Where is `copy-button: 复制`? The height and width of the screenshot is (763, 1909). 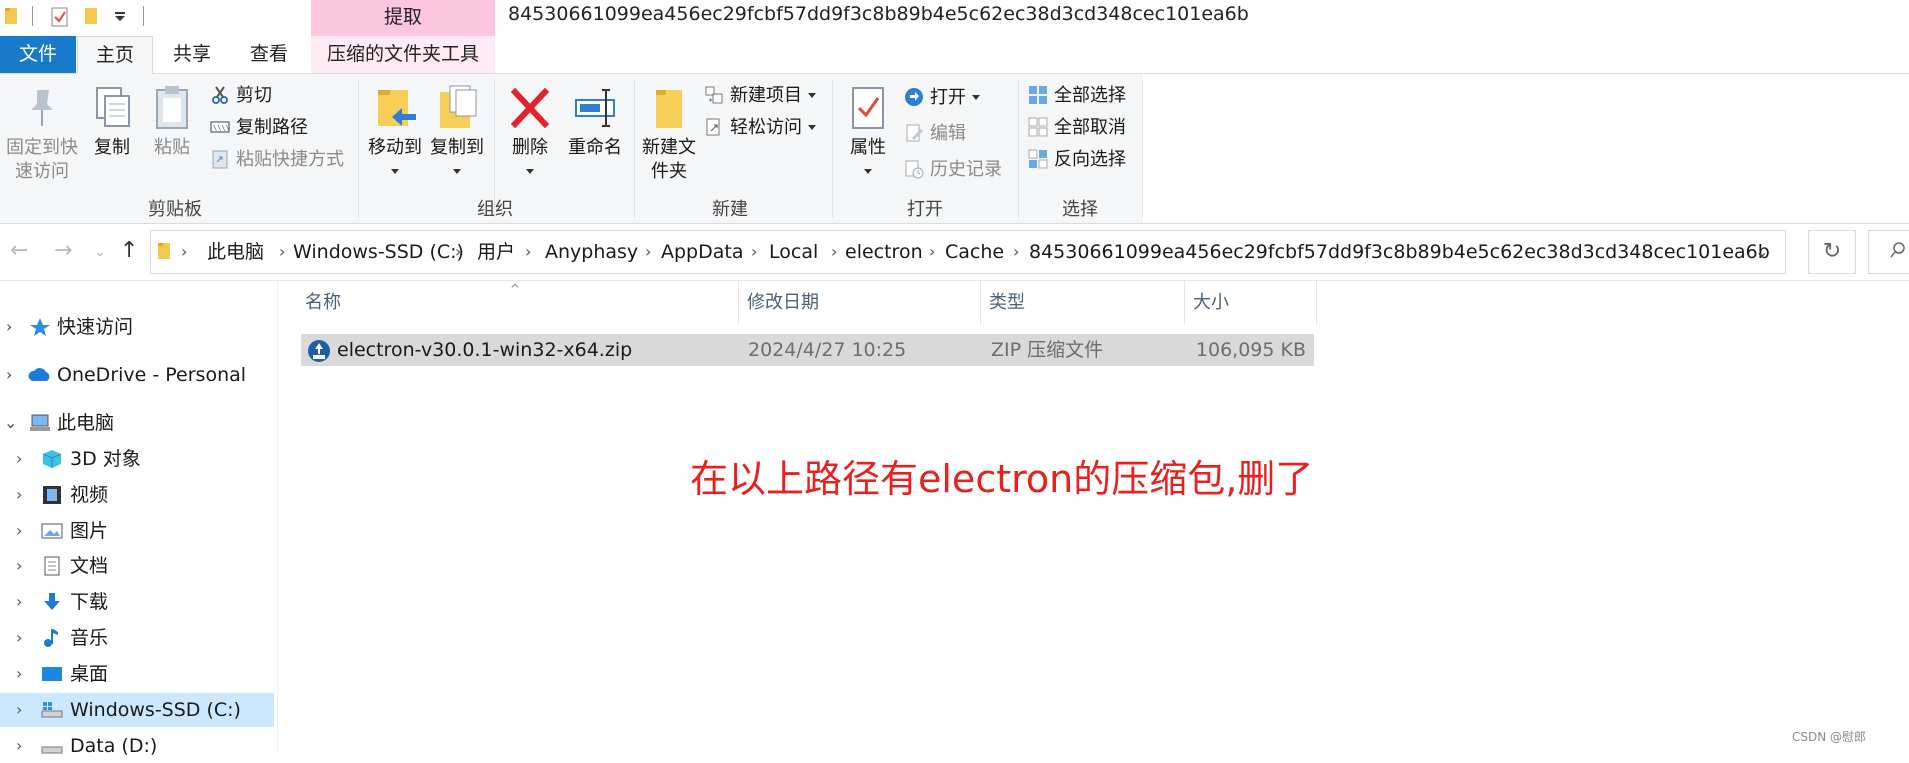 copy-button: 复制 is located at coordinates (112, 122).